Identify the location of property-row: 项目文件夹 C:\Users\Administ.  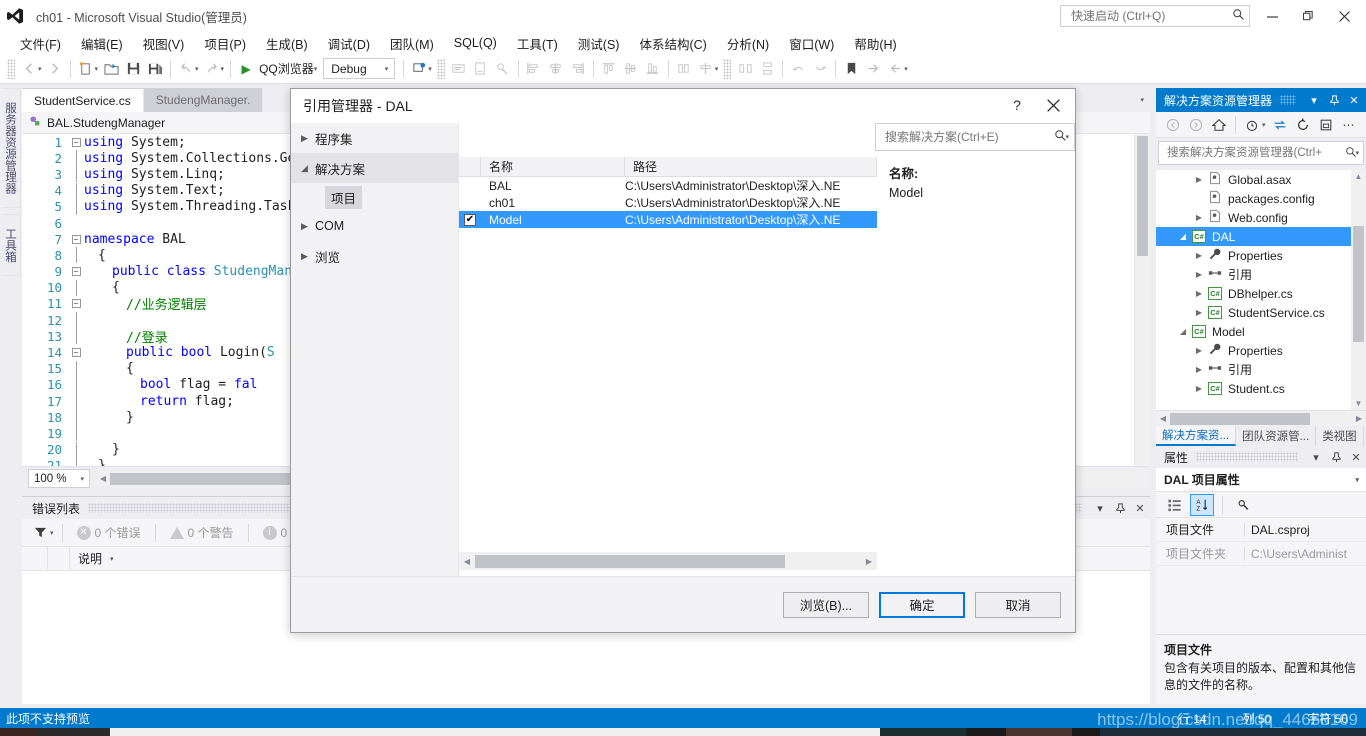
(1261, 554).